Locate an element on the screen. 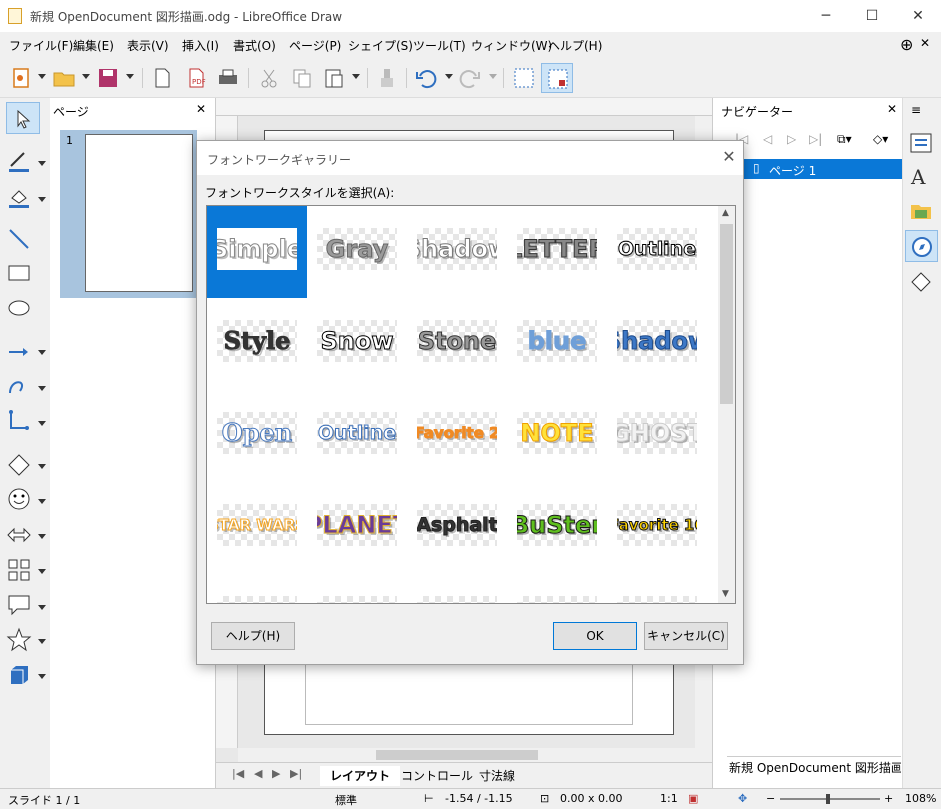 Image resolution: width=941 pixels, height=809 pixels. paste-icon is located at coordinates (334, 78).